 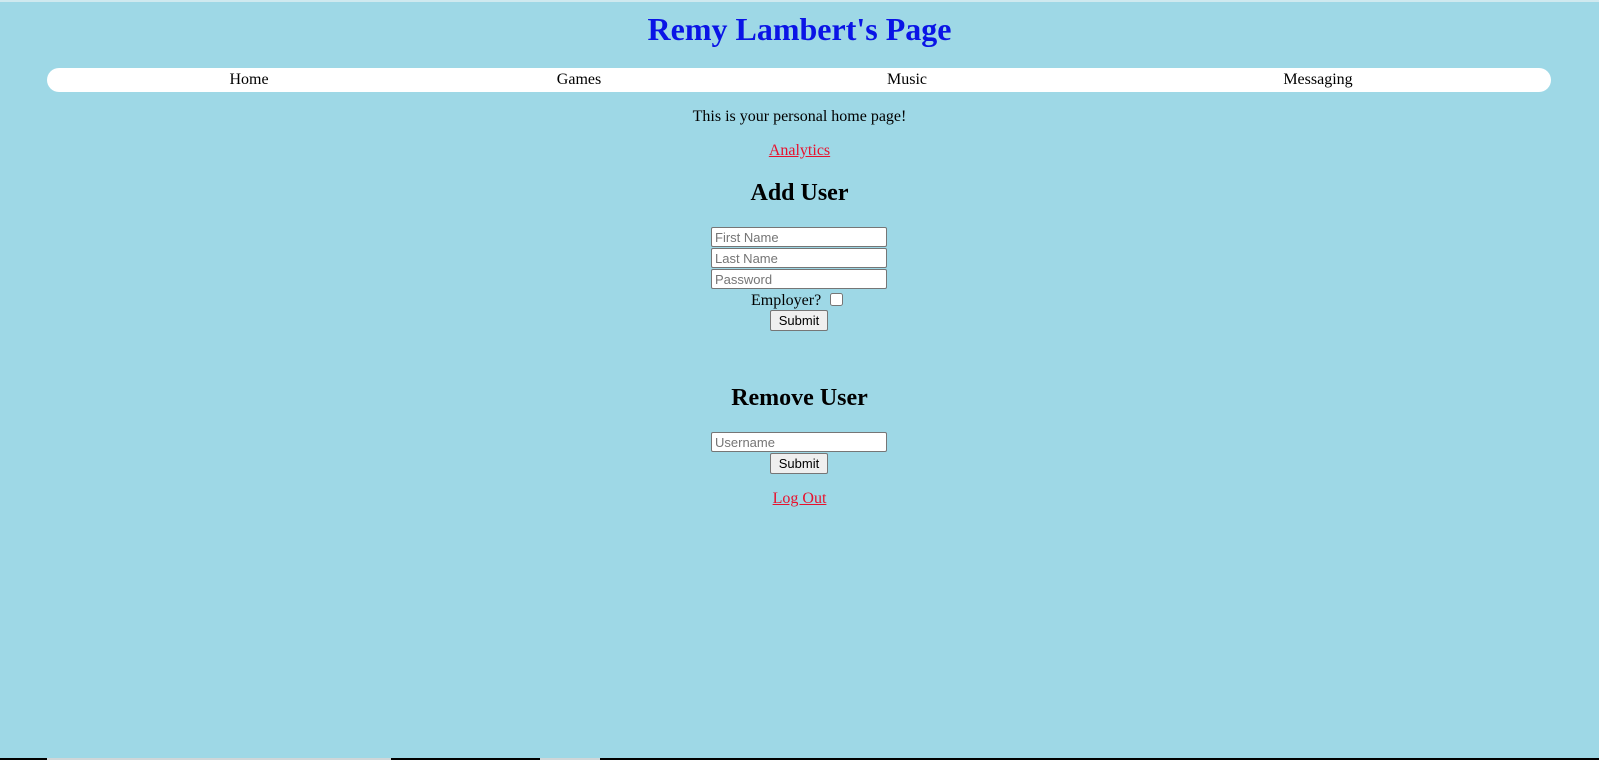 What do you see at coordinates (907, 80) in the screenshot?
I see `nav-item-music: Music` at bounding box center [907, 80].